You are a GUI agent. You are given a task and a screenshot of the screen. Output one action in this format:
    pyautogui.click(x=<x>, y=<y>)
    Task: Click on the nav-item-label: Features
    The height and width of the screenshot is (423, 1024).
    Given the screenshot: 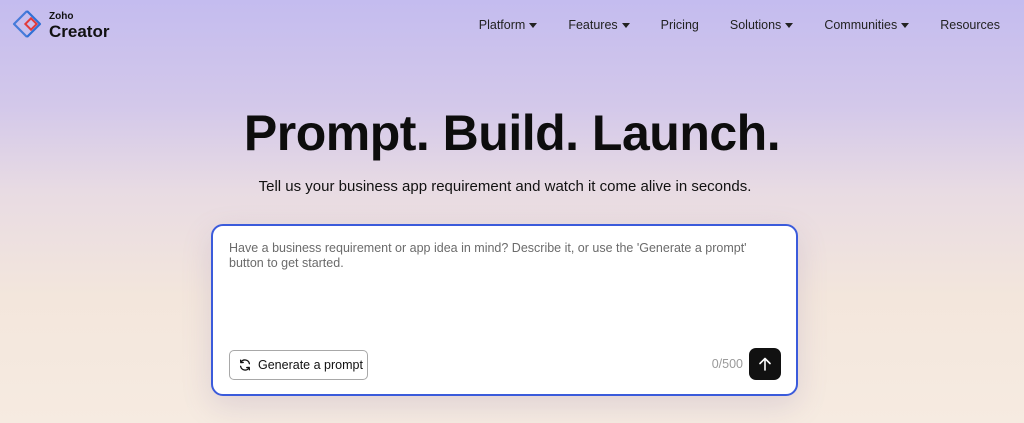 What is the action you would take?
    pyautogui.click(x=593, y=25)
    